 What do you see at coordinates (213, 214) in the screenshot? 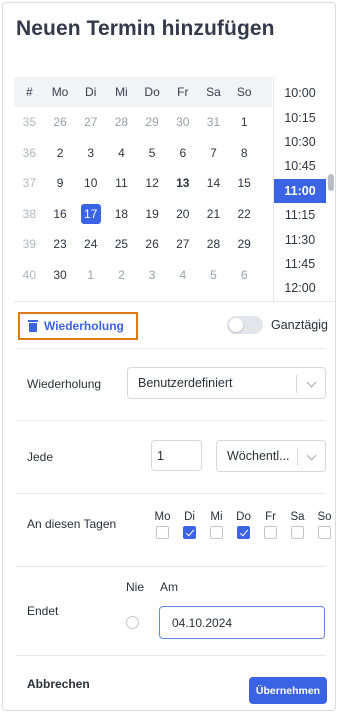
I see `calendar-day: 21` at bounding box center [213, 214].